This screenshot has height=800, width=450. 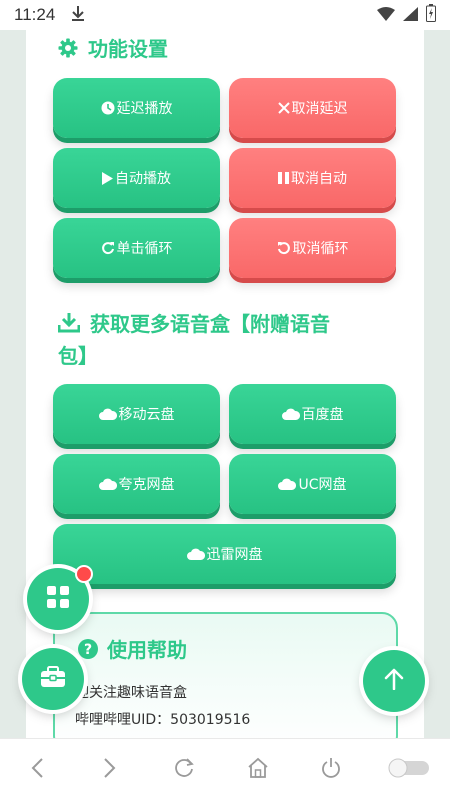 I want to click on signal-icon, so click(x=410, y=15).